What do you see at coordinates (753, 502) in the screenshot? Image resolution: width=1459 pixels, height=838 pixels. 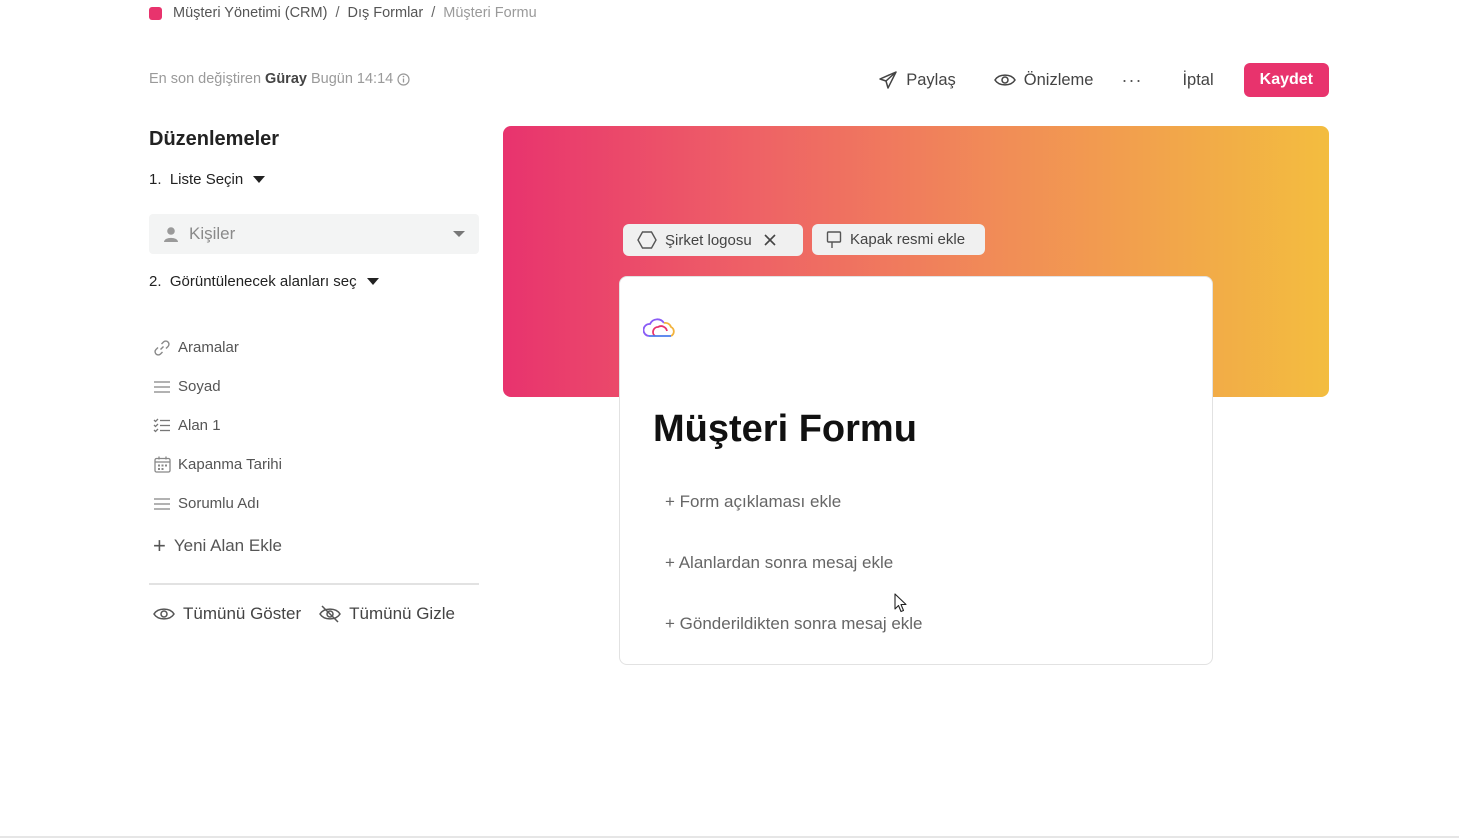 I see `add-form-description: + Form açıklaması ekle` at bounding box center [753, 502].